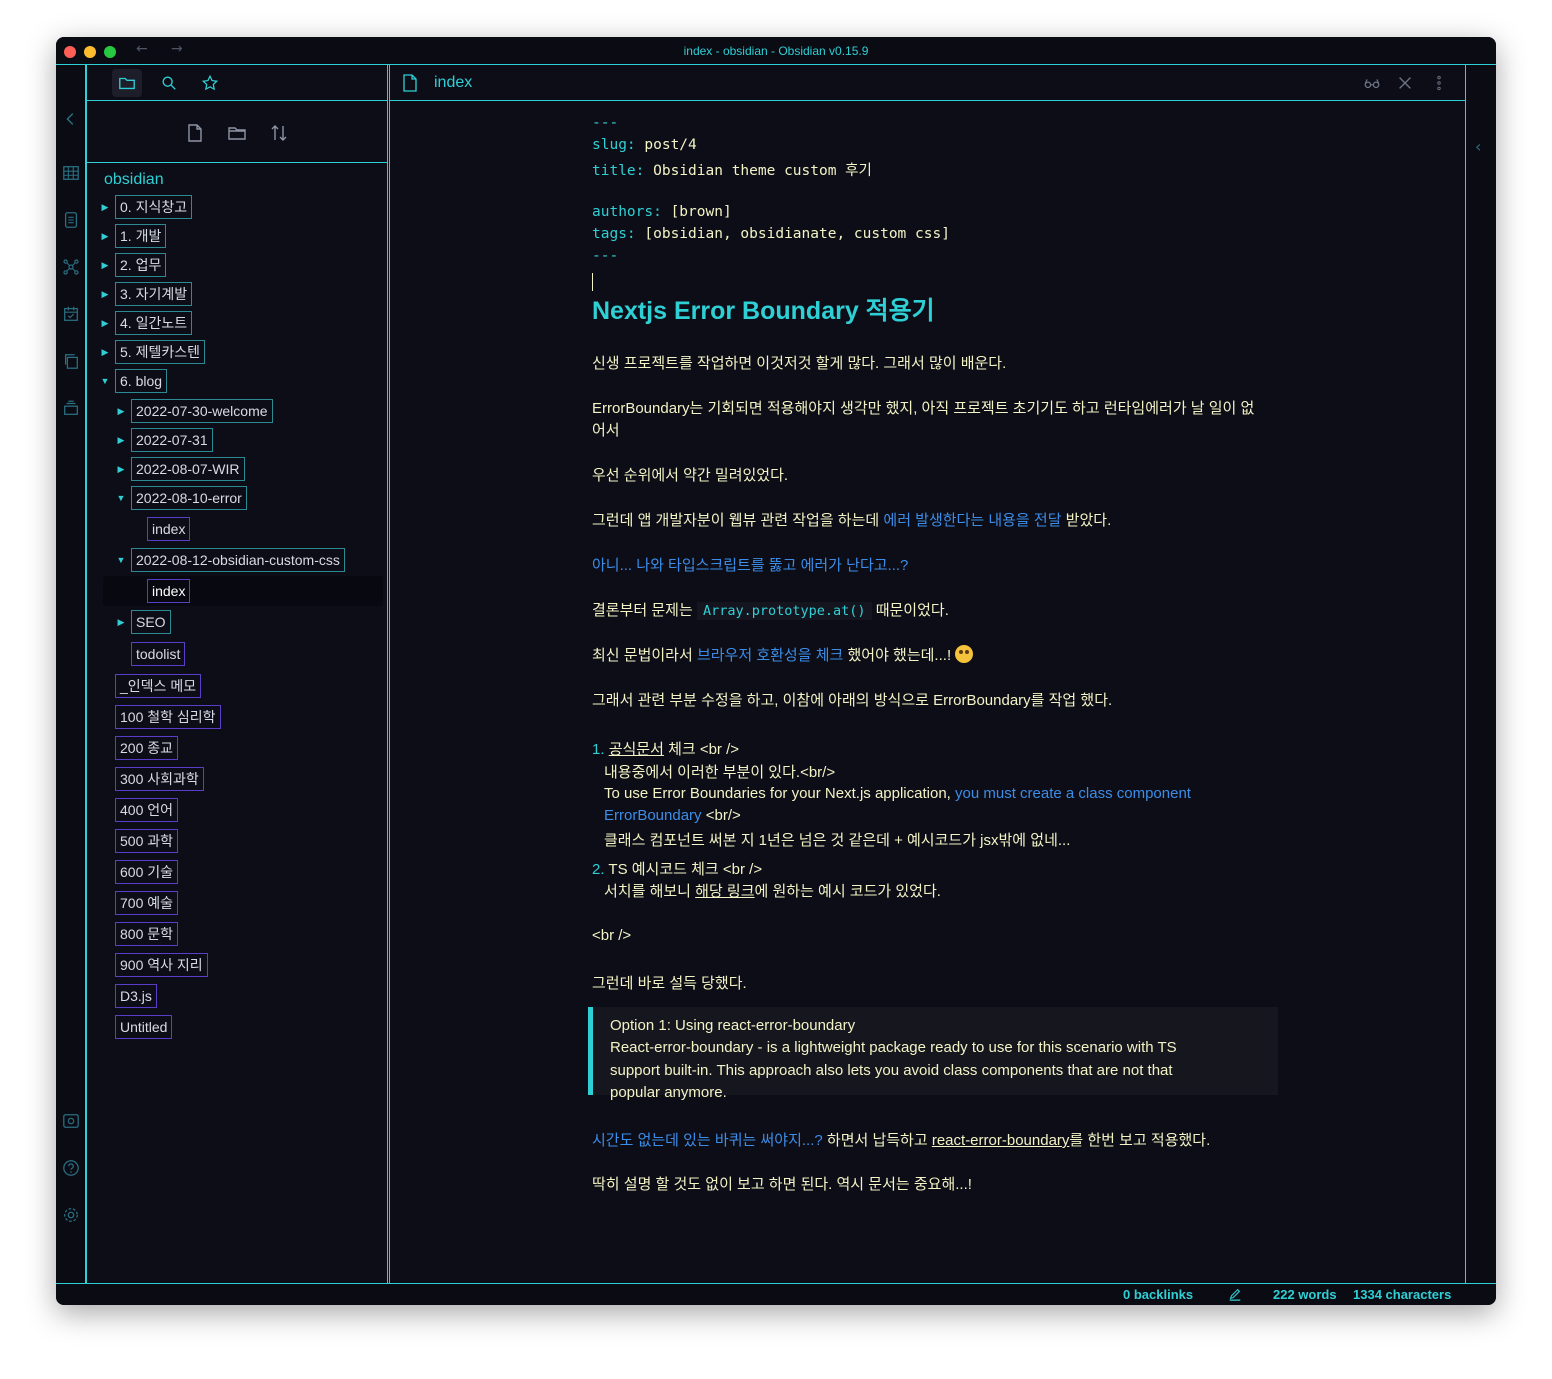 The width and height of the screenshot is (1552, 1379). What do you see at coordinates (169, 591) in the screenshot?
I see `file-item-active: index` at bounding box center [169, 591].